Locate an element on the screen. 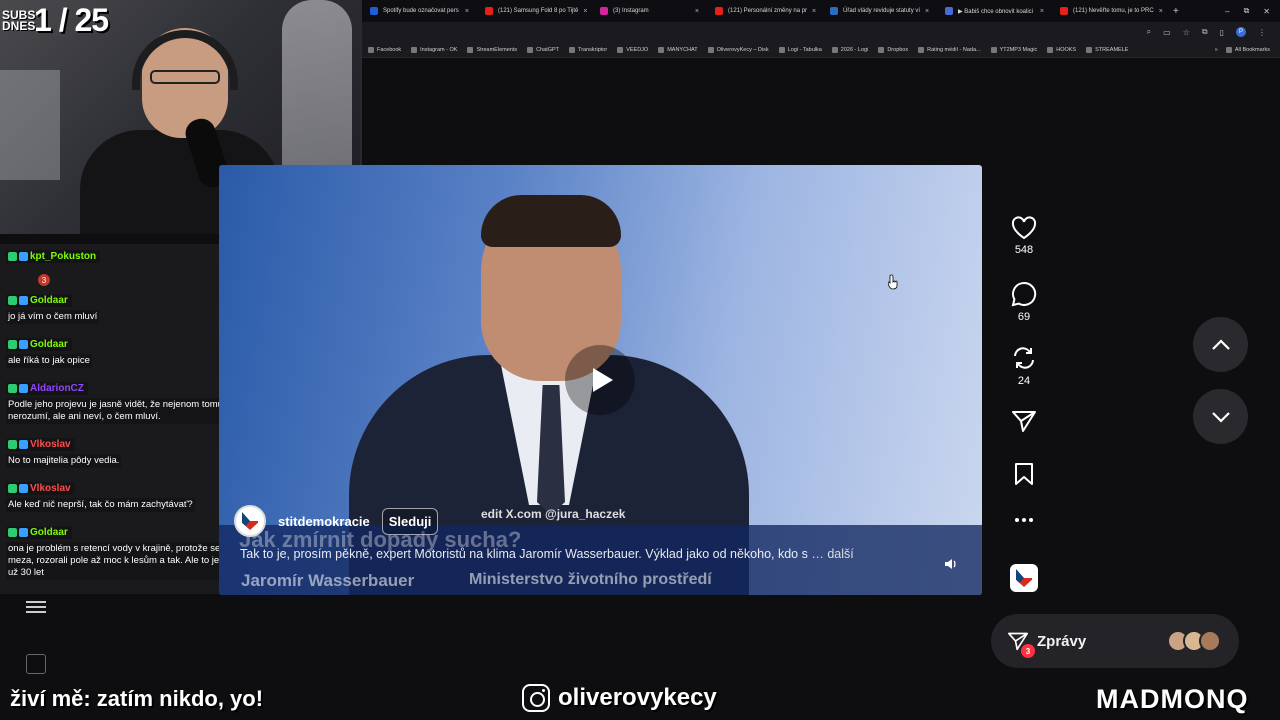 The width and height of the screenshot is (1280, 720). volume-icon is located at coordinates (951, 564).